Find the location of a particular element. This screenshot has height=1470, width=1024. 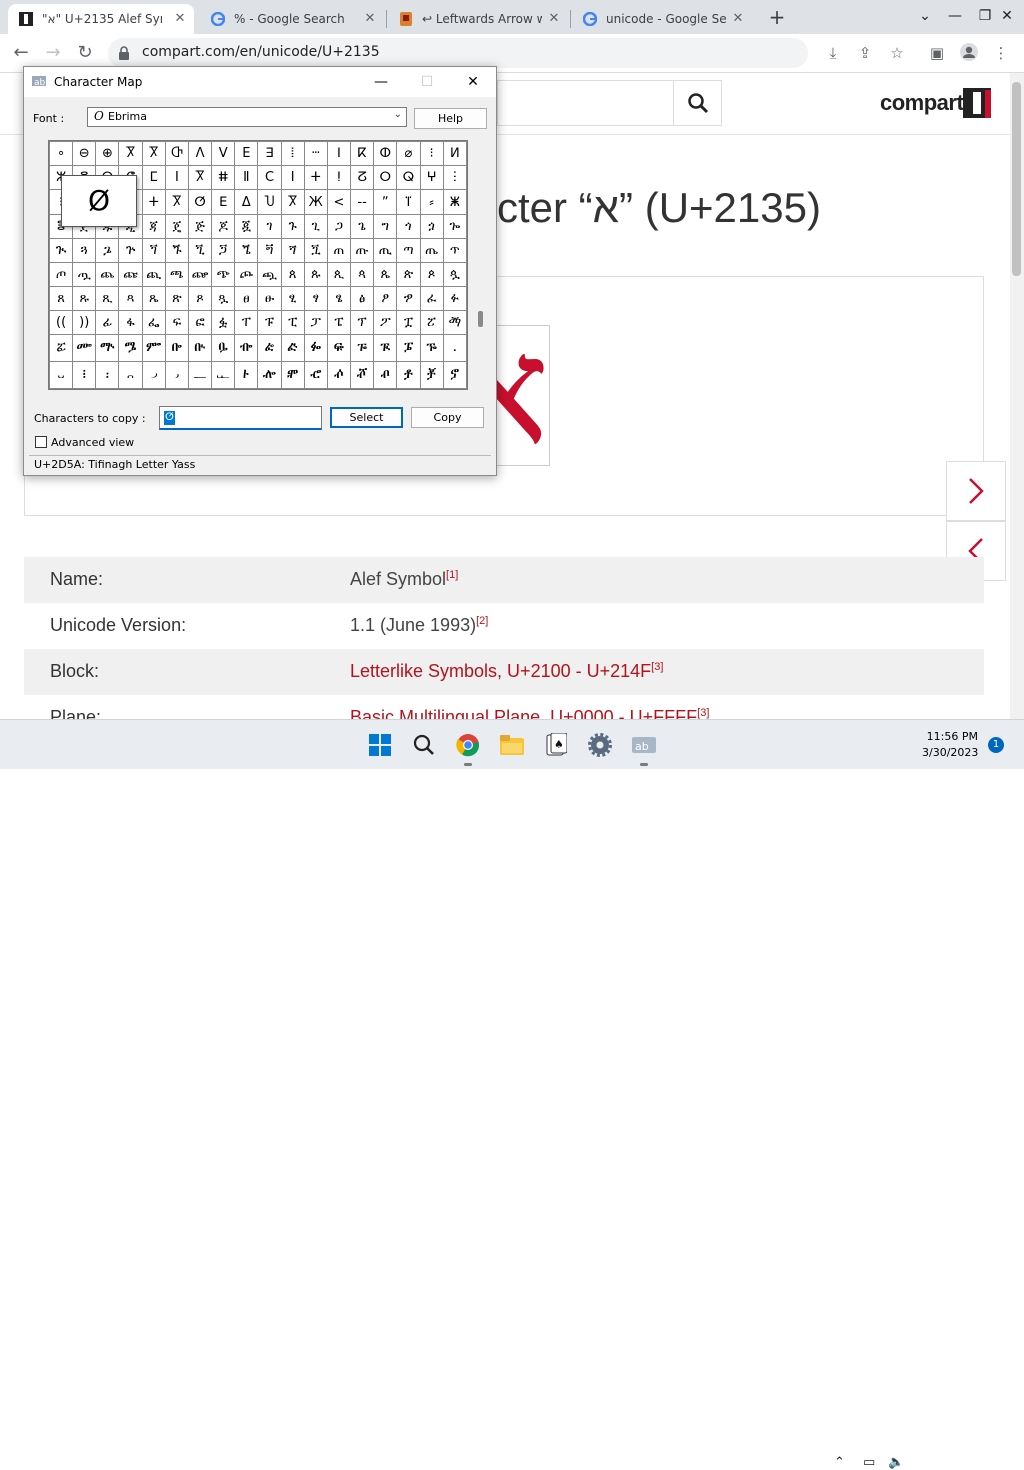

character-cell: ᎐ is located at coordinates (455, 348).